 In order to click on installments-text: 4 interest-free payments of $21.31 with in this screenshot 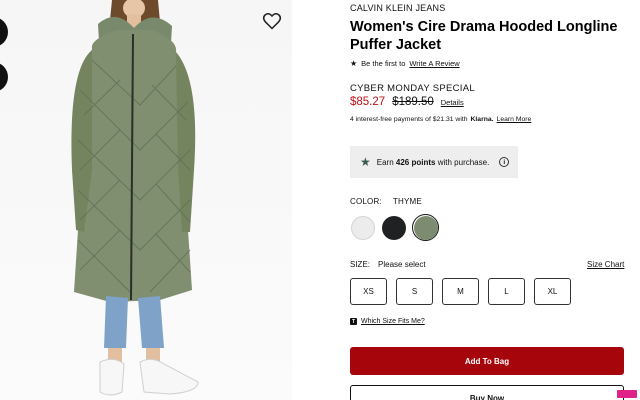, I will do `click(409, 119)`.